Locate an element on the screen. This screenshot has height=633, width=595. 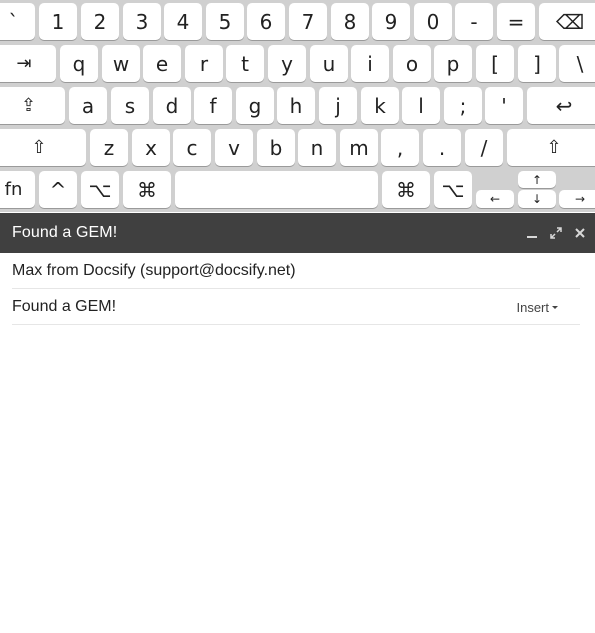
key-space is located at coordinates (276, 189).